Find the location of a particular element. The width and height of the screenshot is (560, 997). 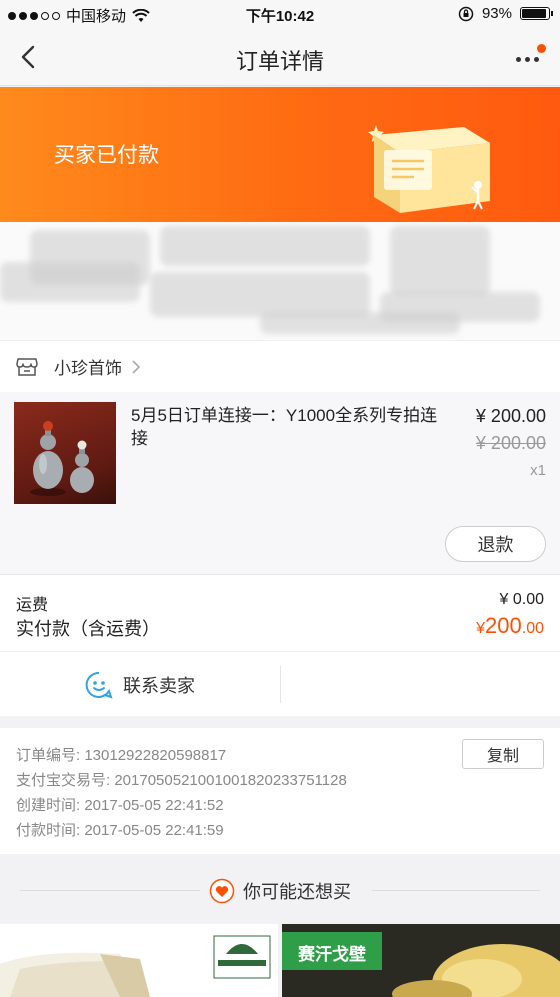

vertical-divider is located at coordinates (280, 684).